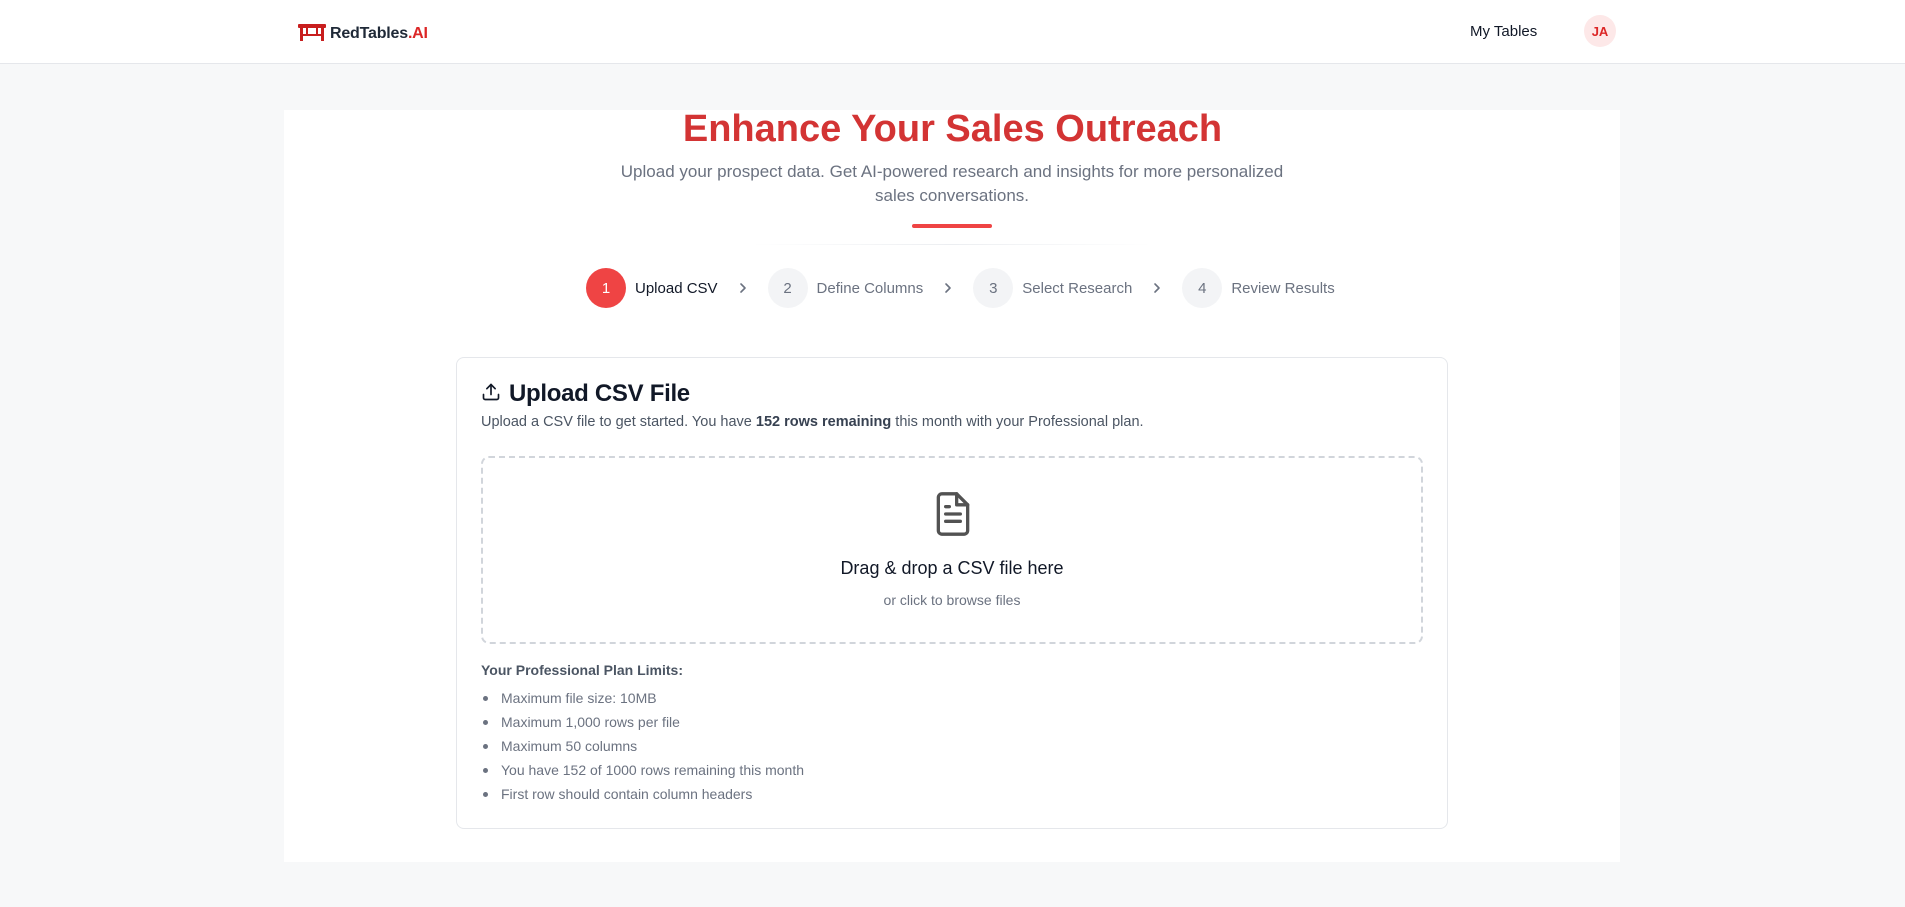 The image size is (1905, 907). Describe the element at coordinates (993, 288) in the screenshot. I see `step-number: 3` at that location.